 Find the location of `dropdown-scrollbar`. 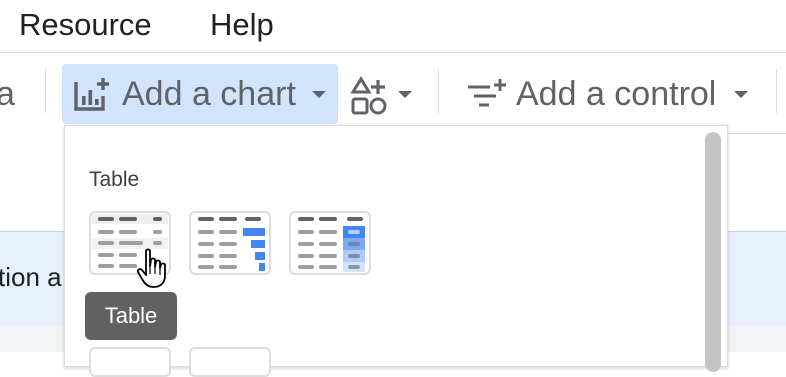

dropdown-scrollbar is located at coordinates (713, 252).